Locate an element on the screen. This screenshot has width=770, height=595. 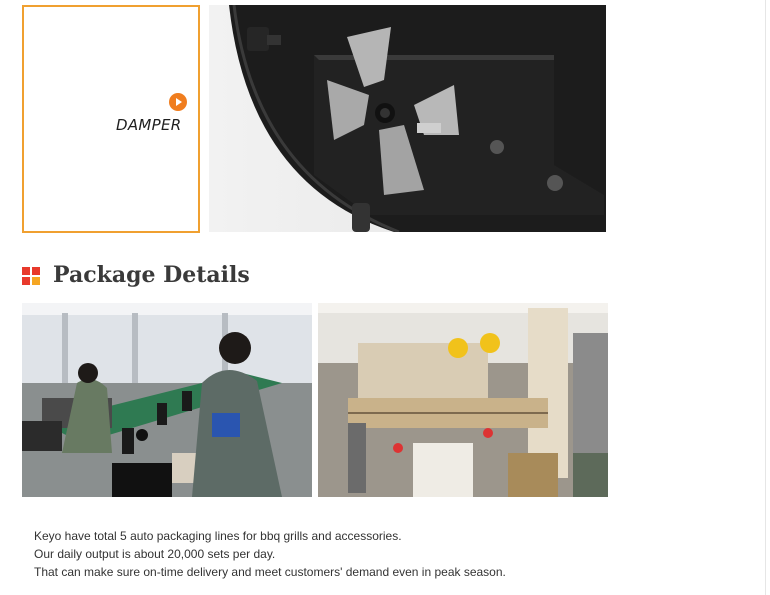
packaging-line-photo-workers is located at coordinates (167, 400).